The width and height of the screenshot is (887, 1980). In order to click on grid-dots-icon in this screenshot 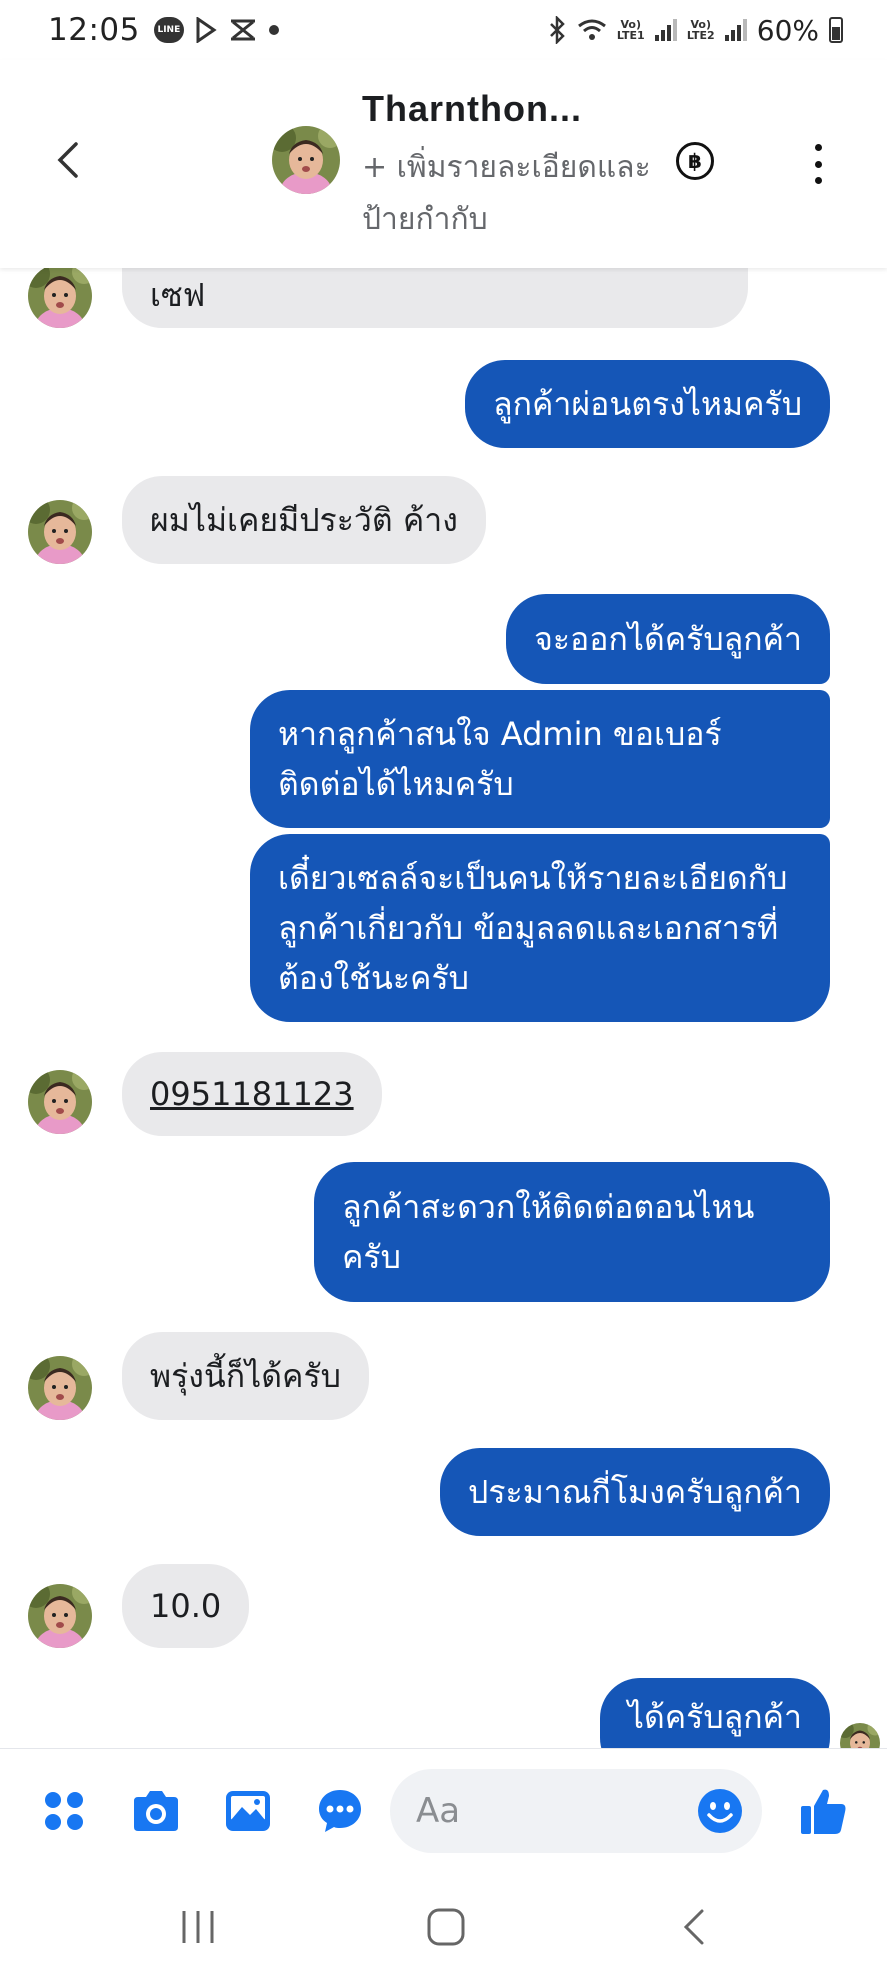, I will do `click(64, 1811)`.